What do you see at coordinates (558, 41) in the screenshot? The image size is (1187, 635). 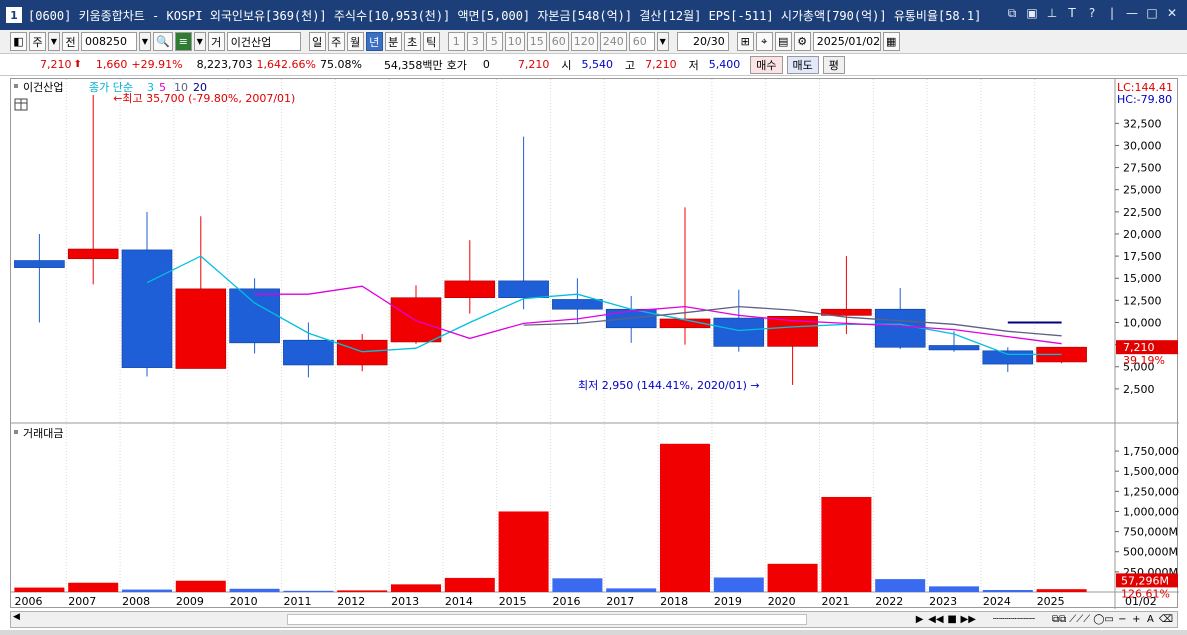 I see `interval-60-button: 60` at bounding box center [558, 41].